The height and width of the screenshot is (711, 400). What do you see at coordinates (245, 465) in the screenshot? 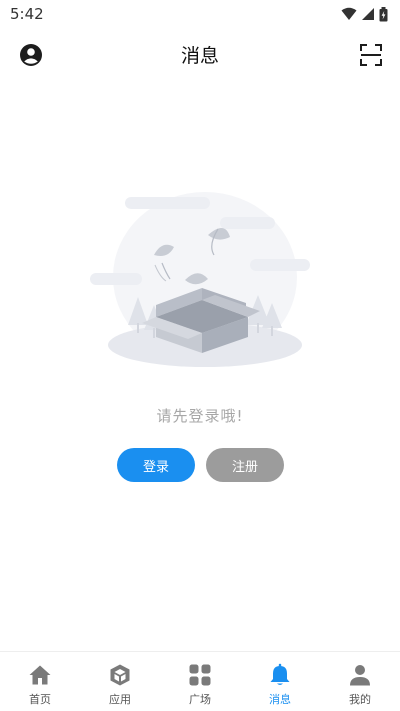
I see `register-button: 注册` at bounding box center [245, 465].